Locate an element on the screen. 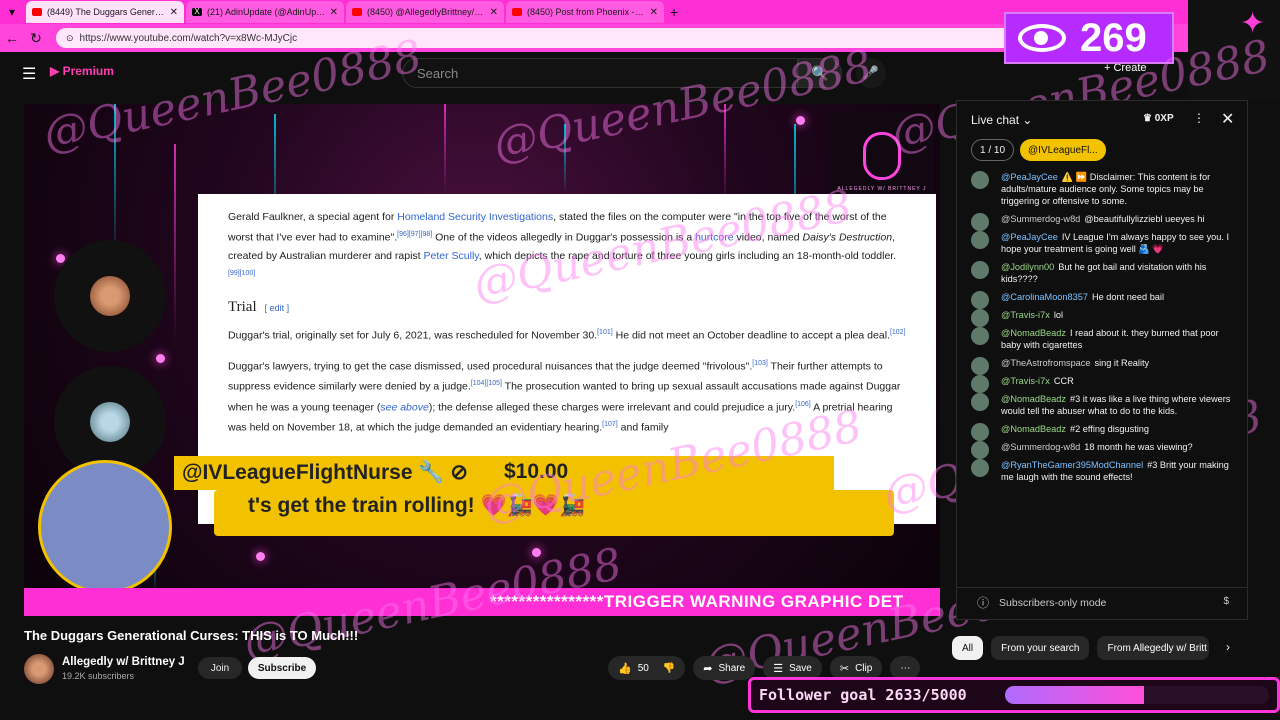  wiki-link: see above is located at coordinates (404, 407).